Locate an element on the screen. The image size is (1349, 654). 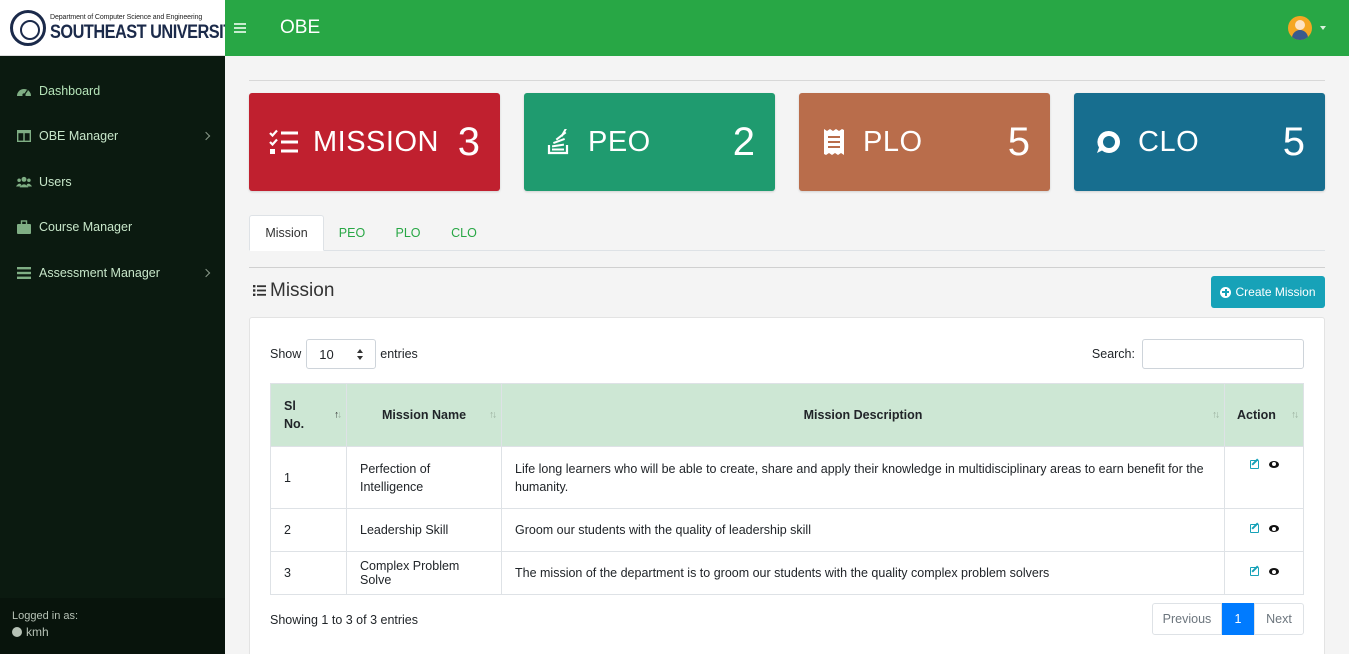
users-icon is located at coordinates (24, 182).